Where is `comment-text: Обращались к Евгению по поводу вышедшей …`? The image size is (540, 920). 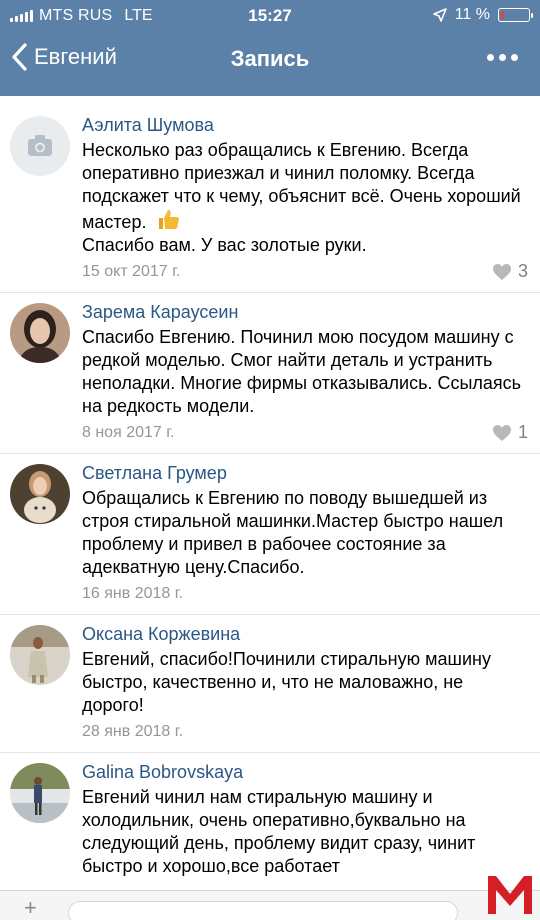 comment-text: Обращались к Евгению по поводу вышедшей … is located at coordinates (293, 532).